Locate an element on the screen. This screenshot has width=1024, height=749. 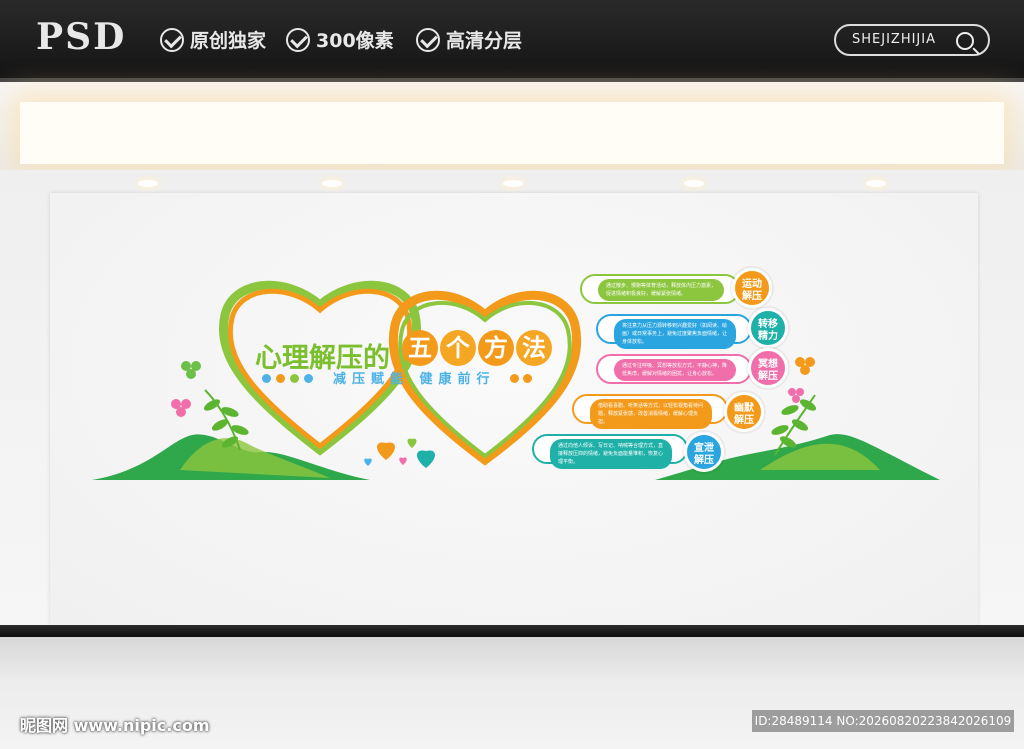
method-text: 通过散步、慢跑等体育活动，释放体内压力激素，促进情绪积极良好，缓解紧张情绪。 is located at coordinates (661, 290).